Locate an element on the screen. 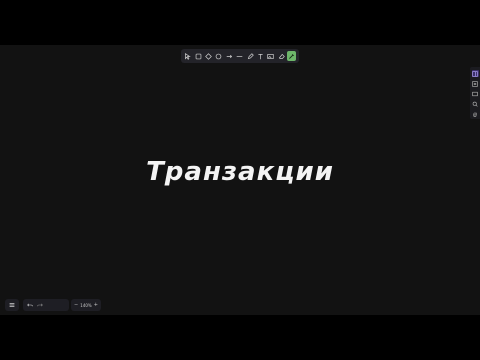 The width and height of the screenshot is (480, 360). image-tool-button is located at coordinates (271, 56).